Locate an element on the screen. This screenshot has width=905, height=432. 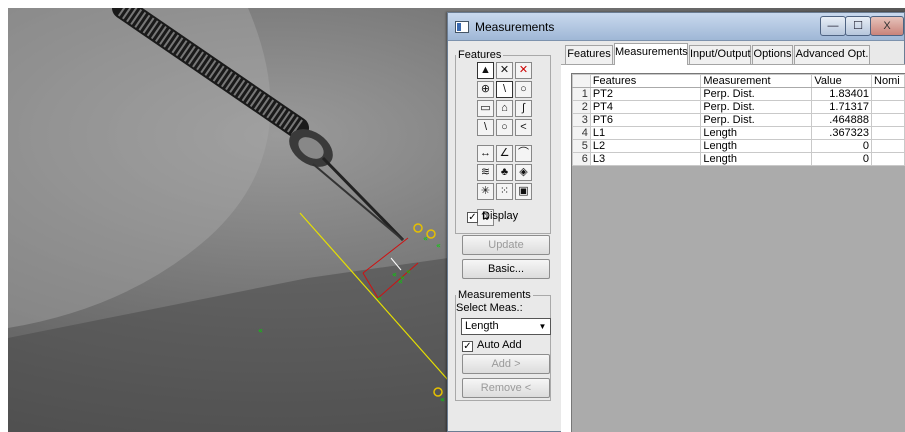
row-index: 3 is located at coordinates (581, 120).